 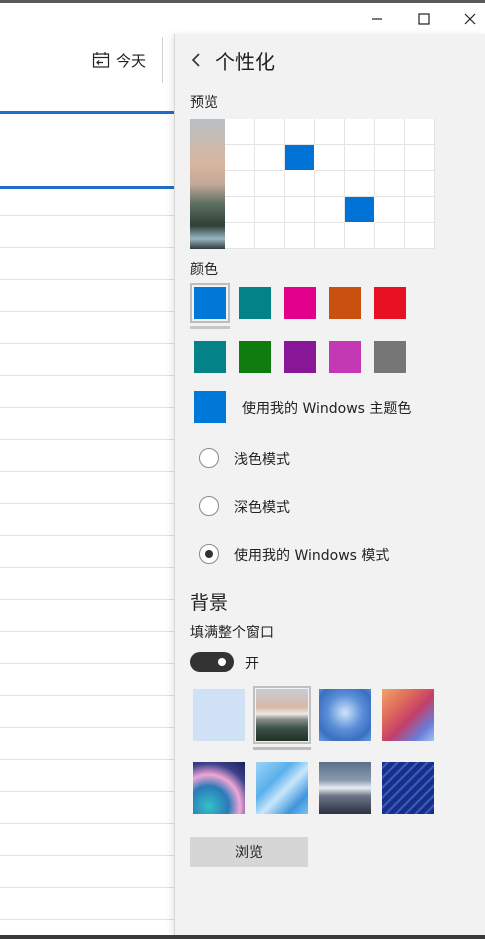 I want to click on close-button, so click(x=467, y=19).